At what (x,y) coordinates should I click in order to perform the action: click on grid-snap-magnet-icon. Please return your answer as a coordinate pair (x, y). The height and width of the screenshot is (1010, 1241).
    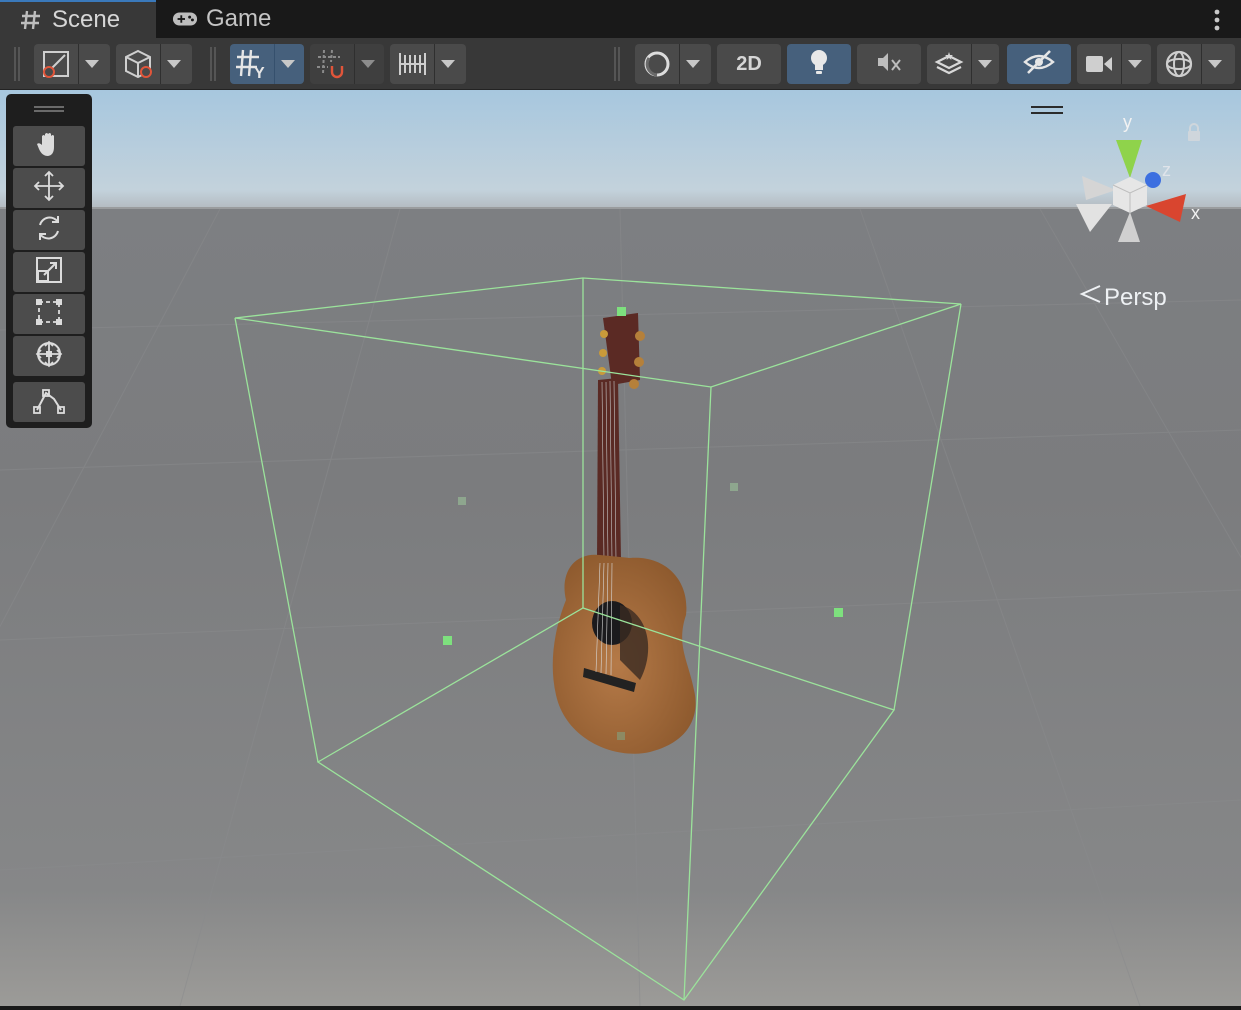
    Looking at the image, I should click on (332, 64).